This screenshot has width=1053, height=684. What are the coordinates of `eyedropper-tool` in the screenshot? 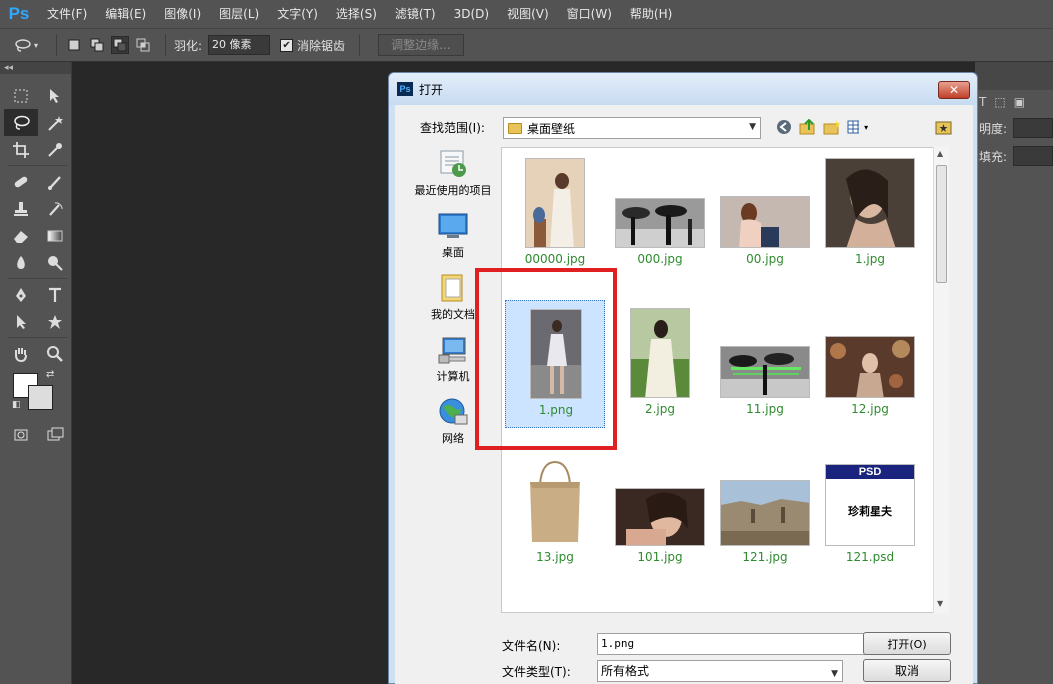 It's located at (55, 149).